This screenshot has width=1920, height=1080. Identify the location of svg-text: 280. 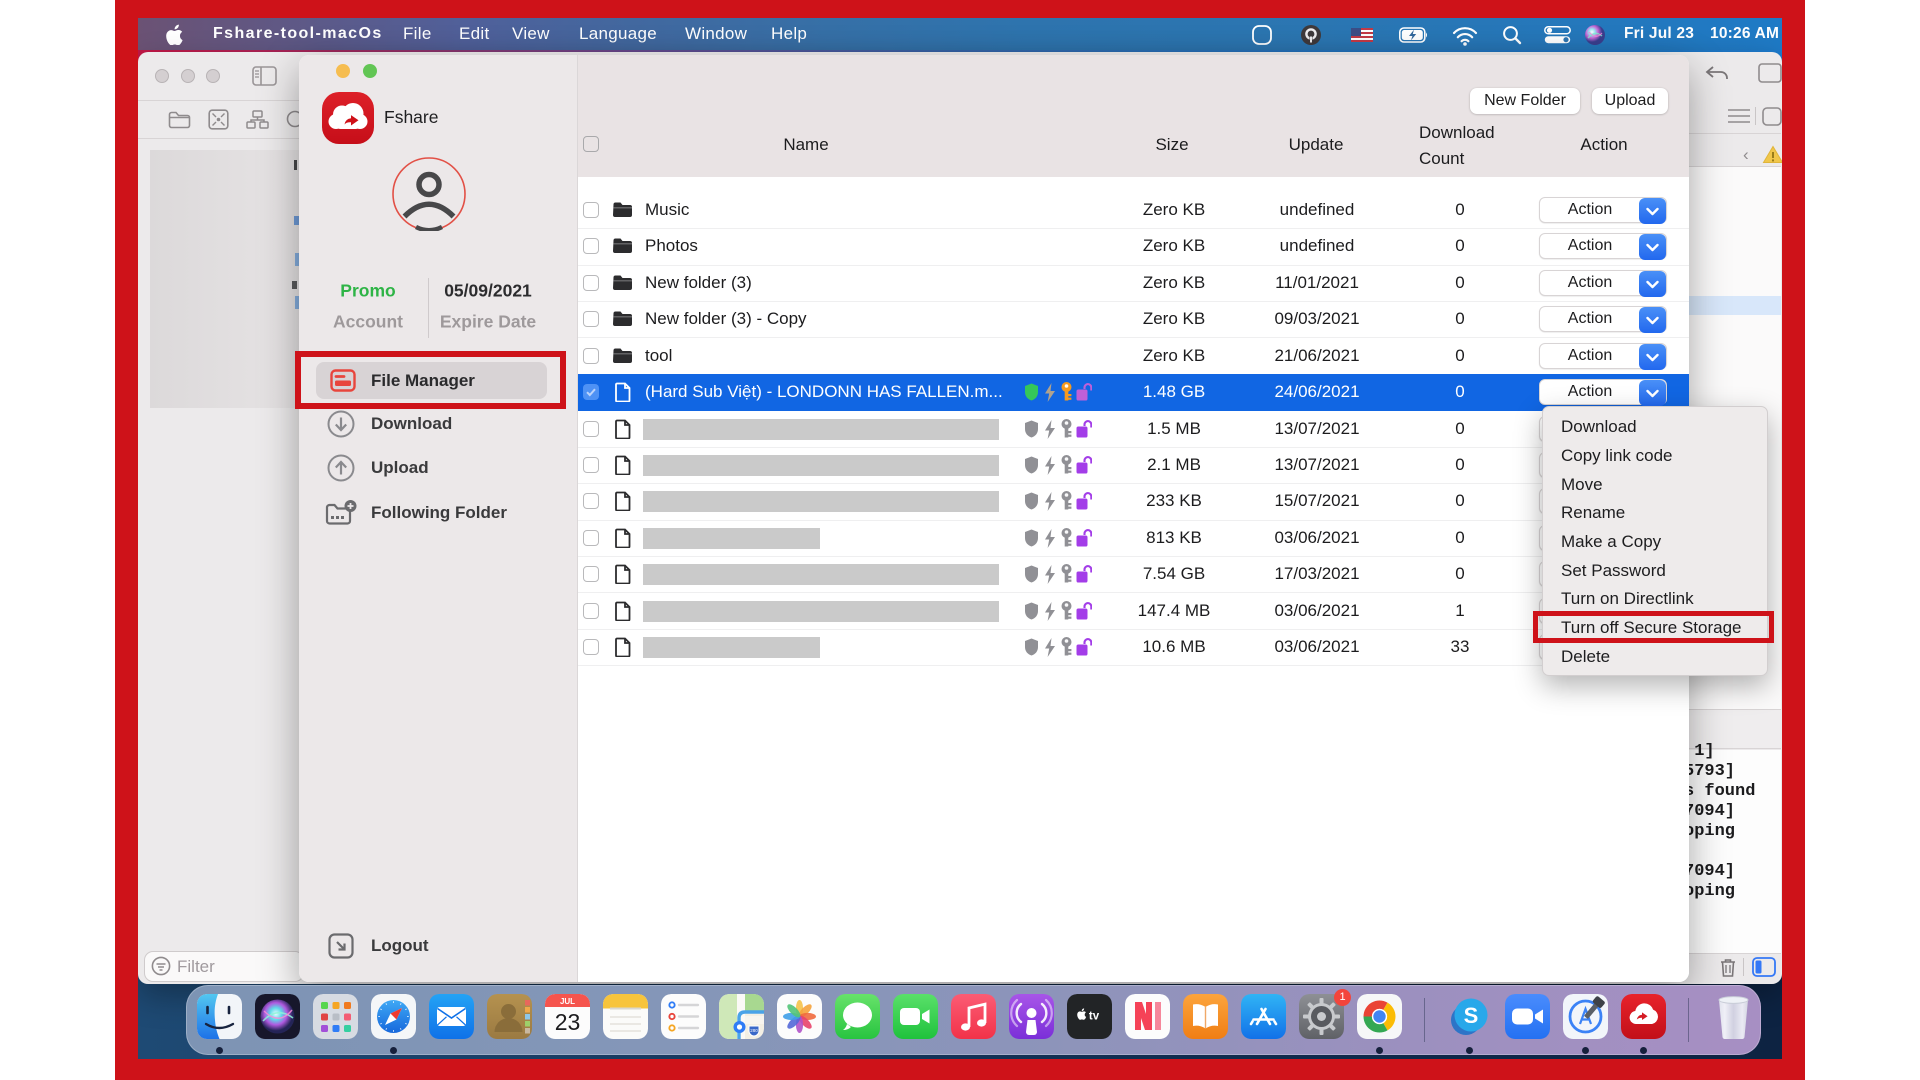
(754, 1030).